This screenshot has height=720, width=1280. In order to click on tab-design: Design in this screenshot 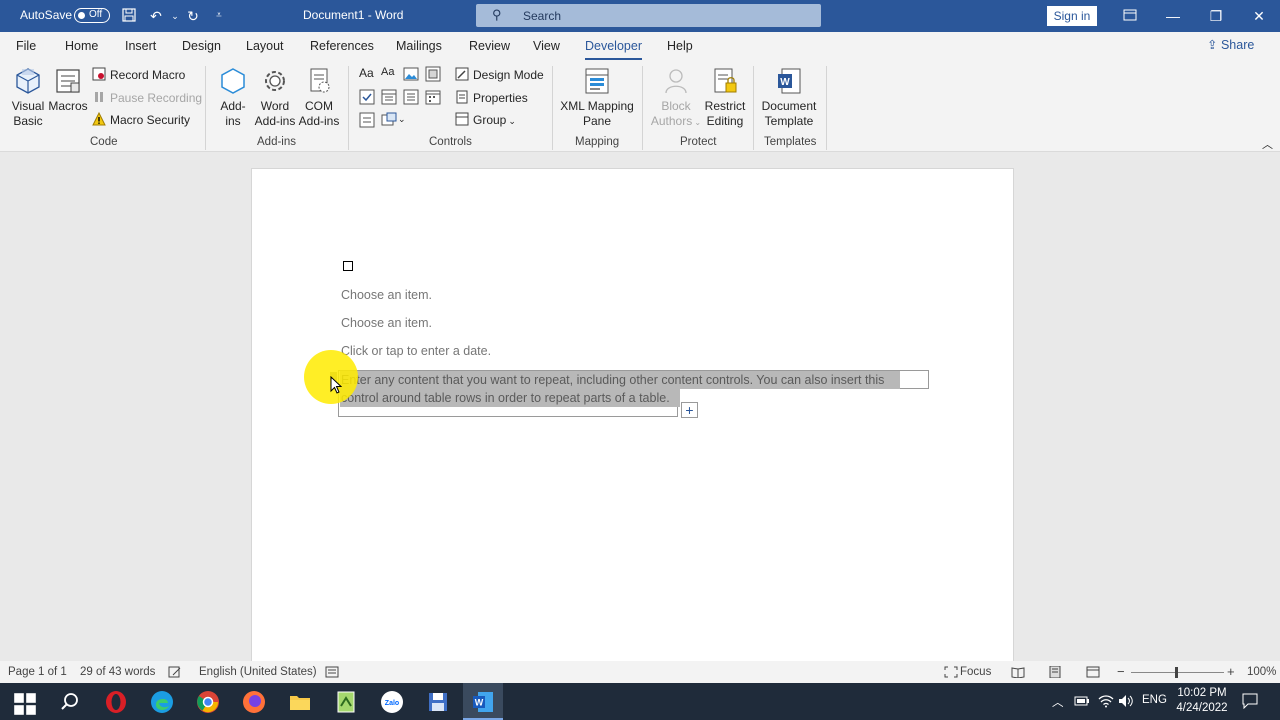, I will do `click(201, 46)`.